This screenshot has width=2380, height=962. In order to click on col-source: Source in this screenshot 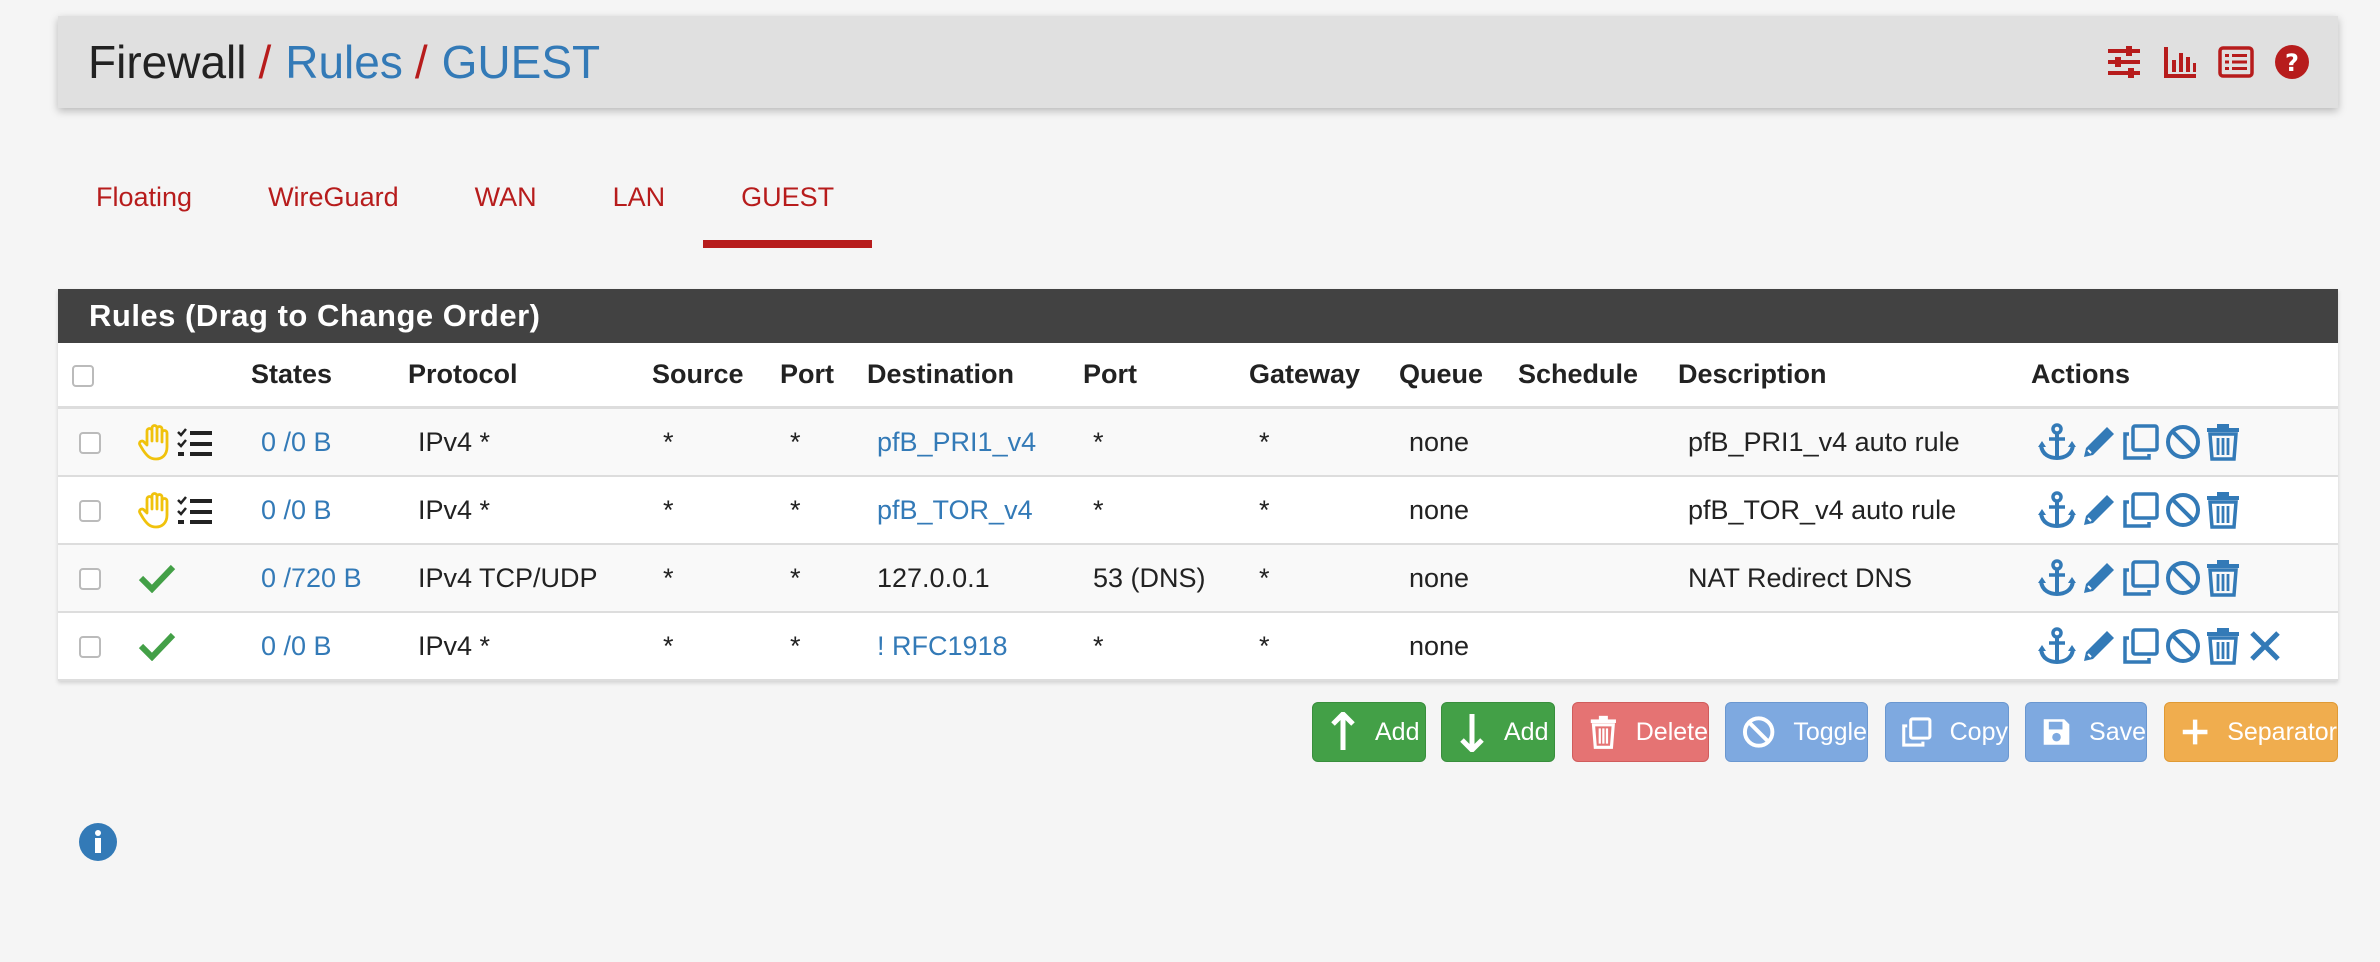, I will do `click(698, 374)`.